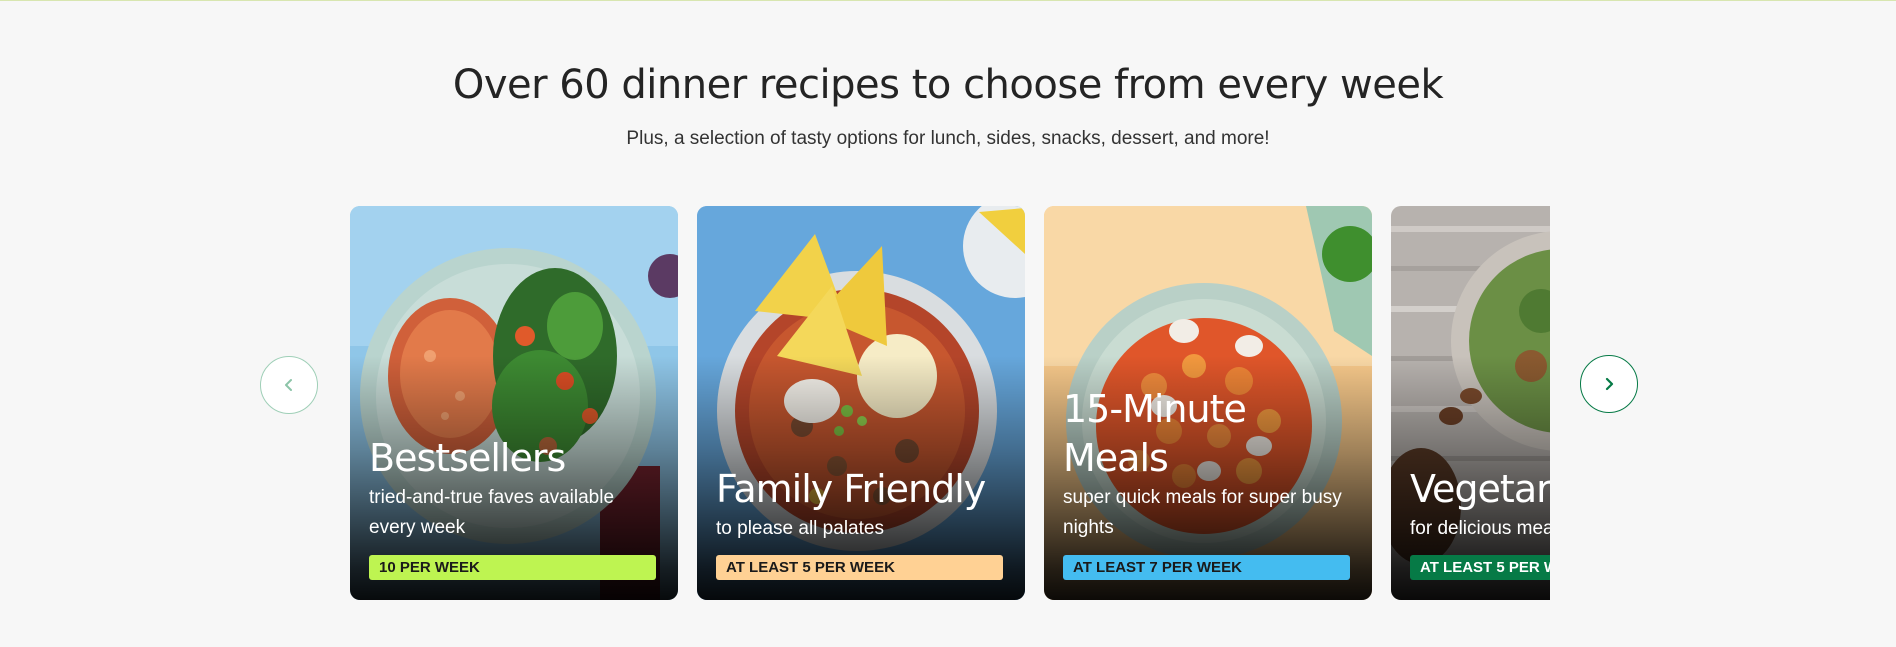  I want to click on card-text-block: Vegetarian for delicious meatless meals, so click(1480, 504).